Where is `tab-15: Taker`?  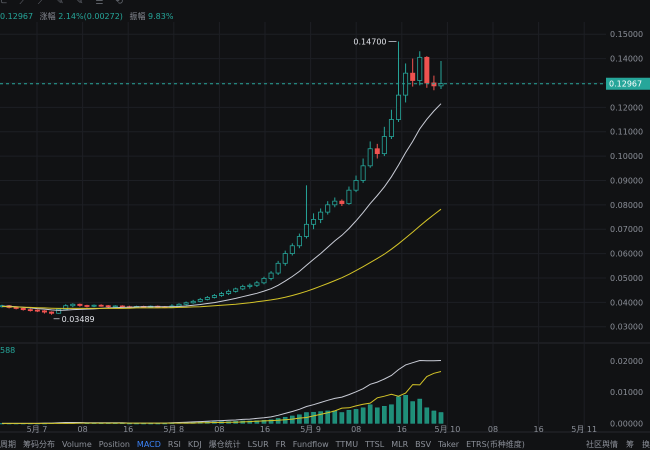 tab-15: Taker is located at coordinates (448, 444).